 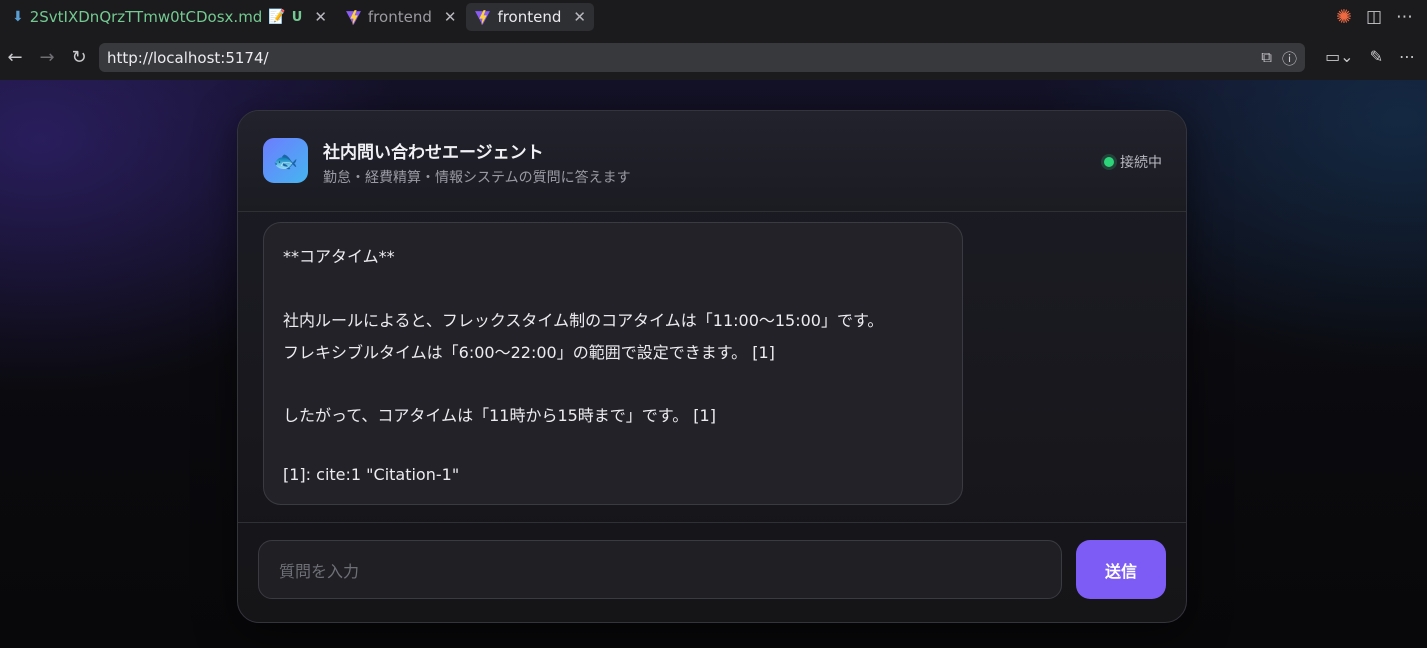 What do you see at coordinates (433, 153) in the screenshot?
I see `chat-title: 社内問い合わせエージェント` at bounding box center [433, 153].